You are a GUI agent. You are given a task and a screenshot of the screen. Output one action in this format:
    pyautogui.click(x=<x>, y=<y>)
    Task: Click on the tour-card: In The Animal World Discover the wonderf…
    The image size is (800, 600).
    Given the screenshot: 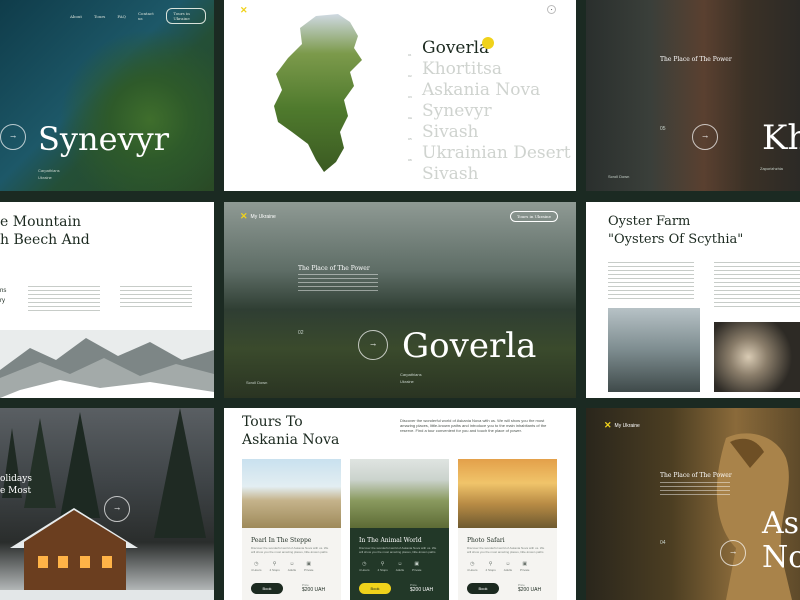 What is the action you would take?
    pyautogui.click(x=399, y=529)
    